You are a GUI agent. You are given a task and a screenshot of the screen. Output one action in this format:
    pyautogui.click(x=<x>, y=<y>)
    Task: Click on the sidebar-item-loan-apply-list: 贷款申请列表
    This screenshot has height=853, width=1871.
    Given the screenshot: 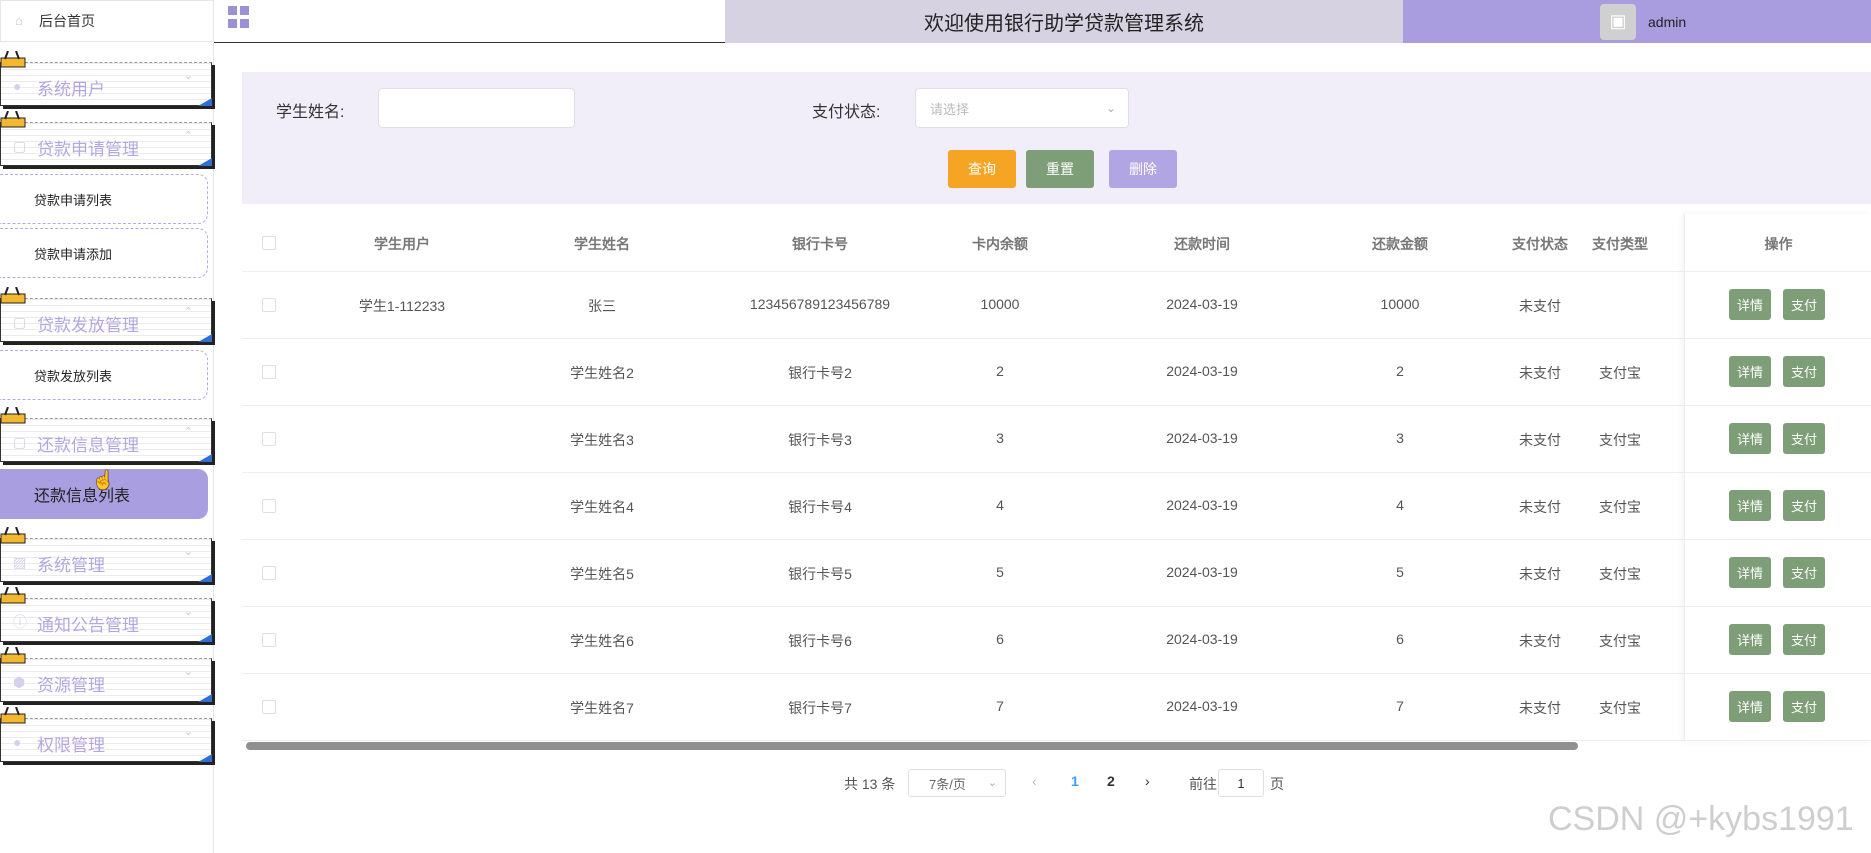 What is the action you would take?
    pyautogui.click(x=104, y=199)
    